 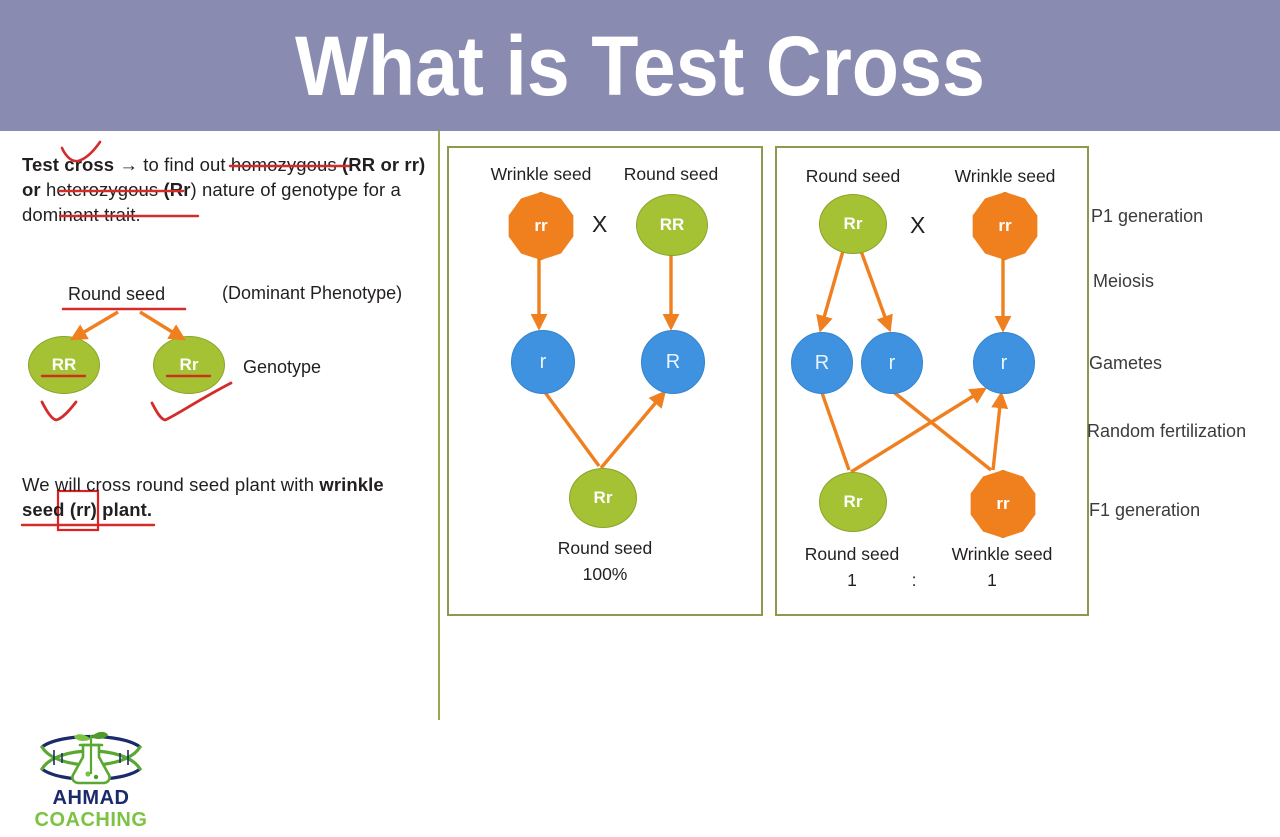 What do you see at coordinates (541, 174) in the screenshot?
I see `monohybrid-parent-1-label: Wrinkle seed` at bounding box center [541, 174].